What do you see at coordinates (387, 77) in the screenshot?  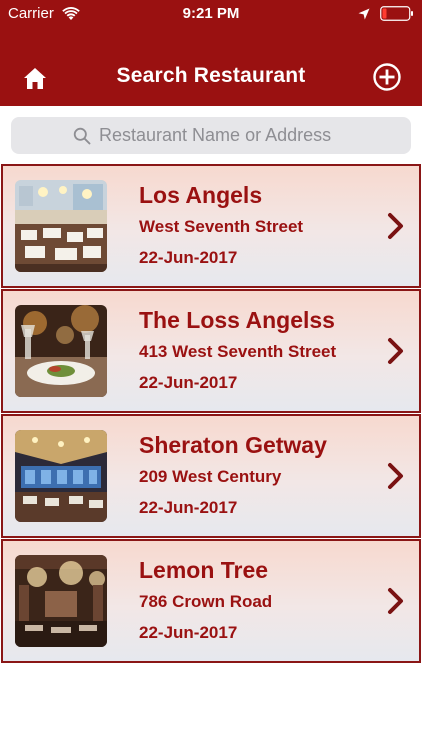 I see `plus-circle-icon` at bounding box center [387, 77].